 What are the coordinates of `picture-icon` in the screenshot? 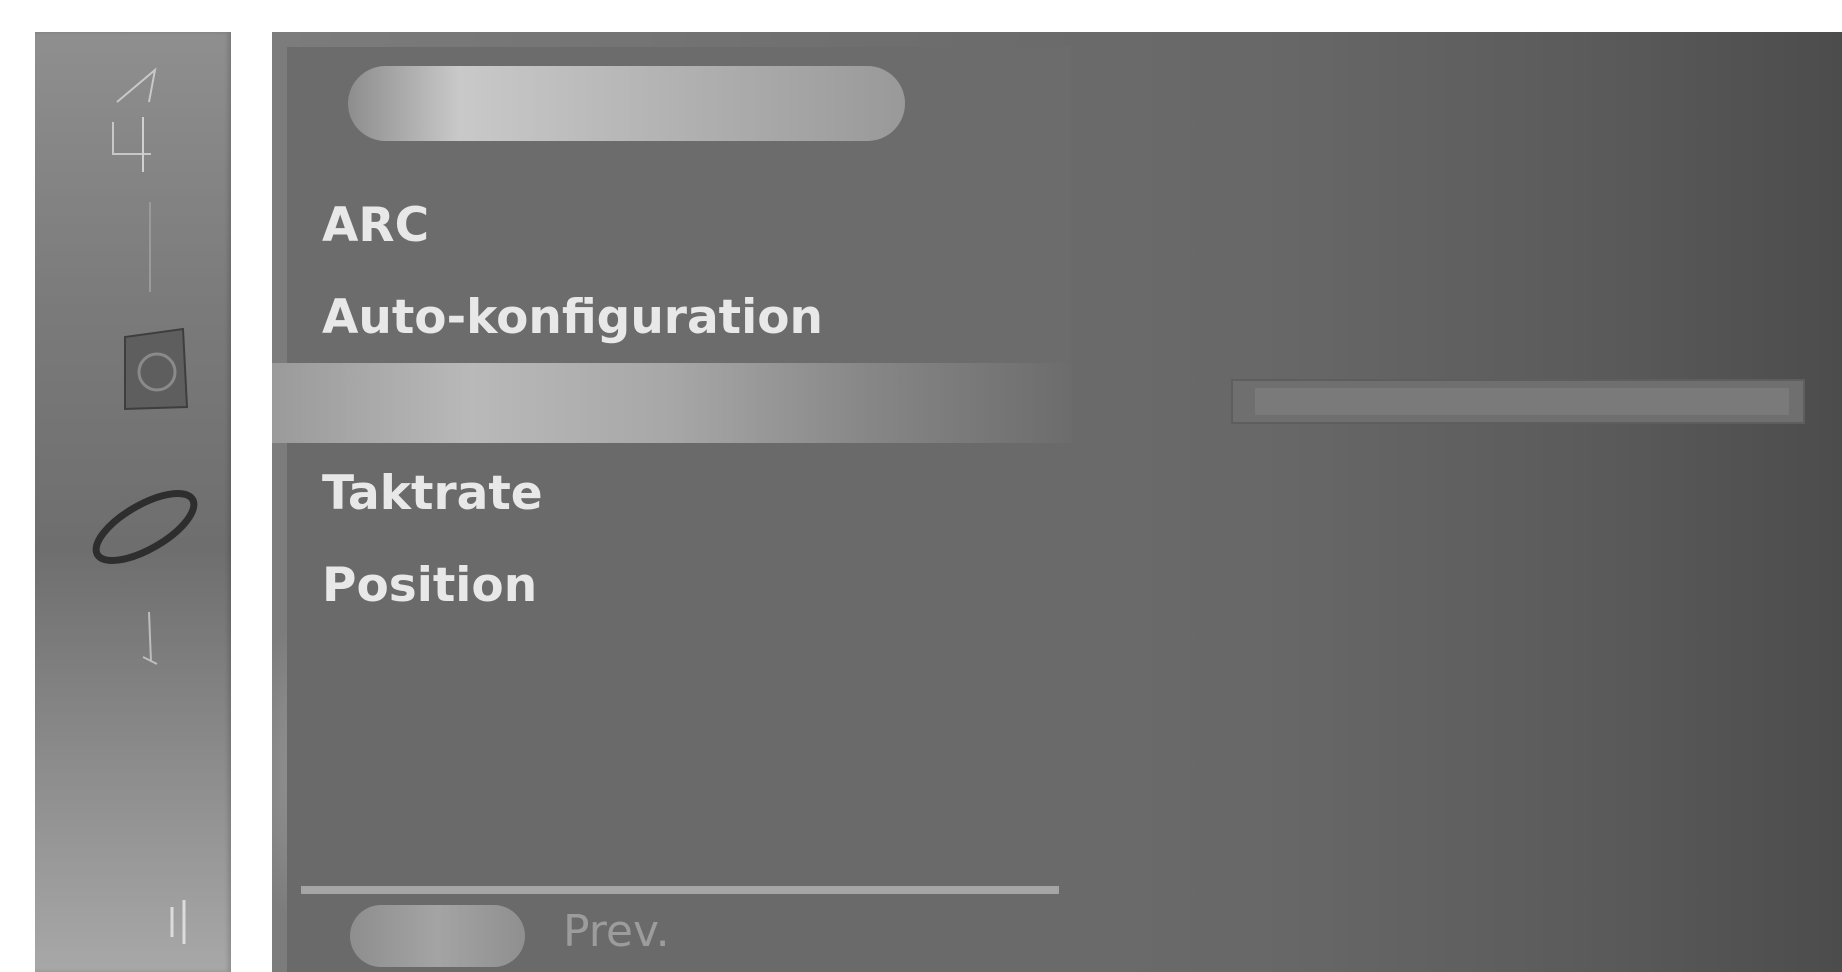 It's located at (135, 117).